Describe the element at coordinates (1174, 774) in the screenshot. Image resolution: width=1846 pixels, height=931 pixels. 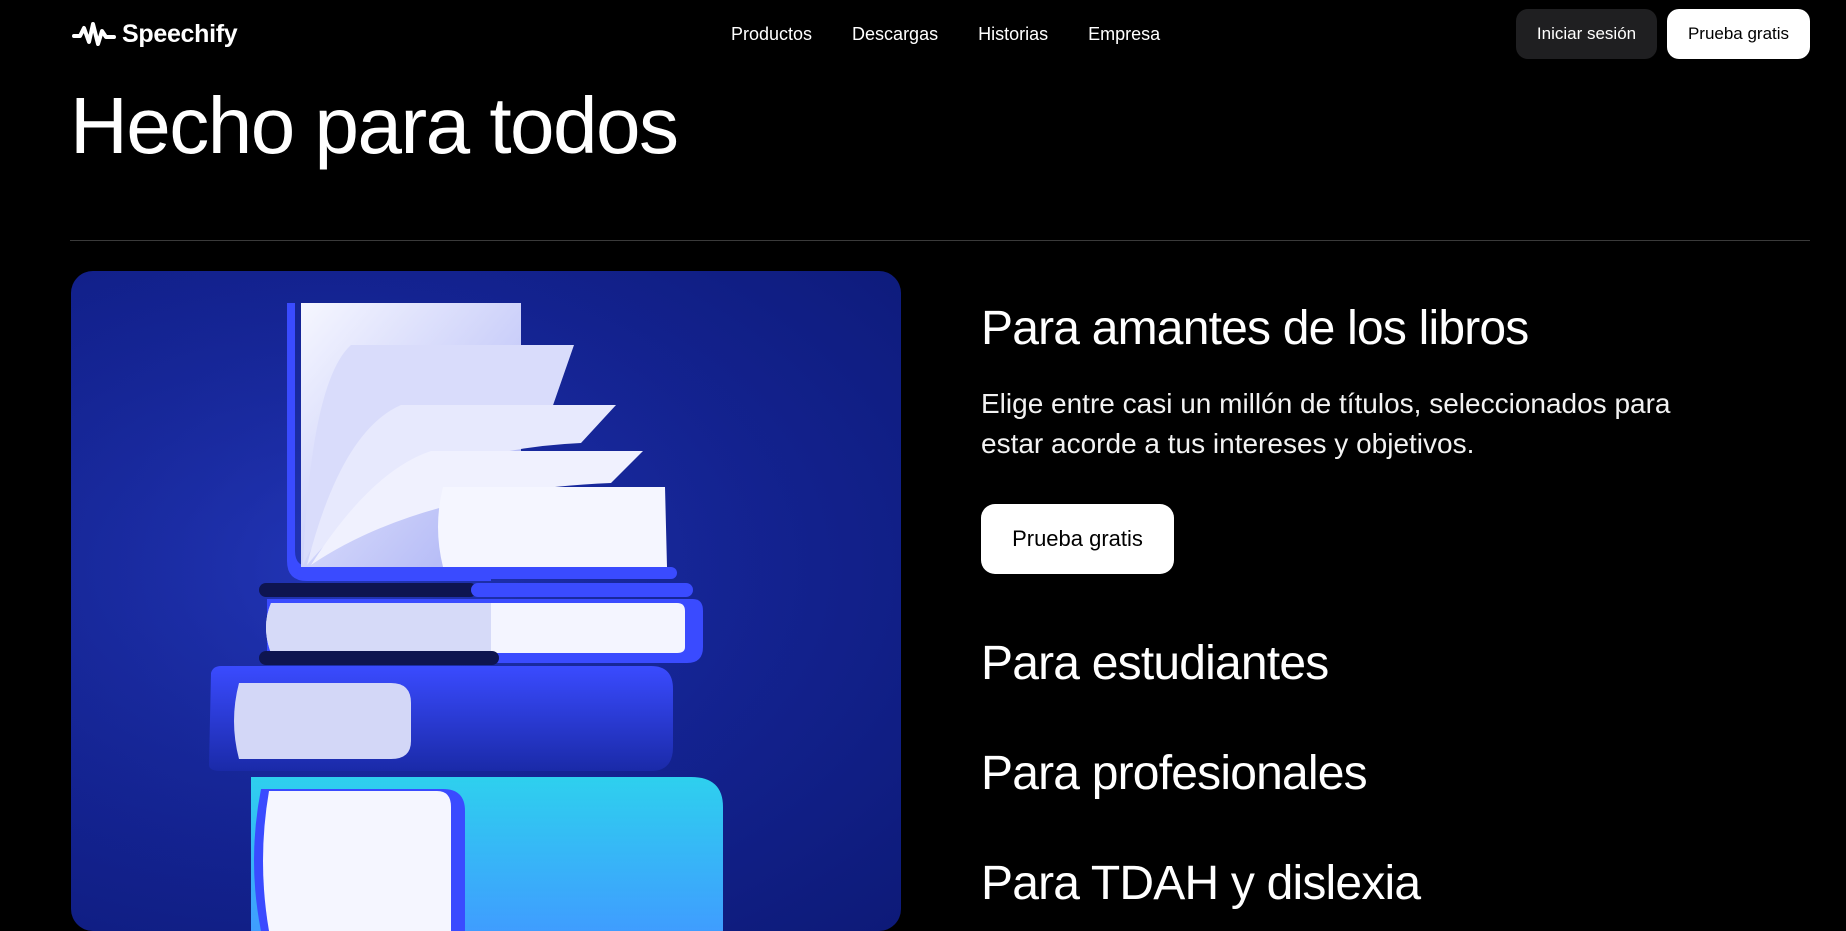
I see `section-title-professionals: Para profesionales` at that location.